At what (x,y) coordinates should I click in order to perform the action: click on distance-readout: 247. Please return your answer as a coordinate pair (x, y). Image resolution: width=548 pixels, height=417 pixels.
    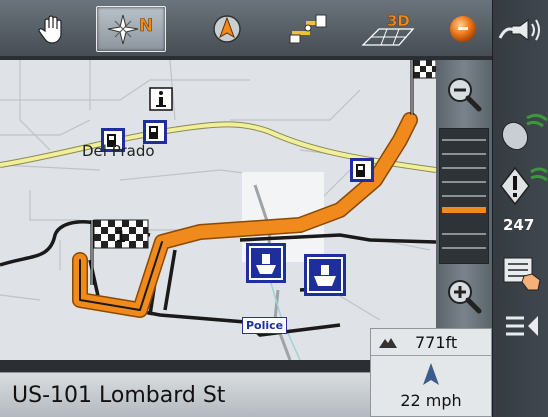
    Looking at the image, I should click on (519, 225).